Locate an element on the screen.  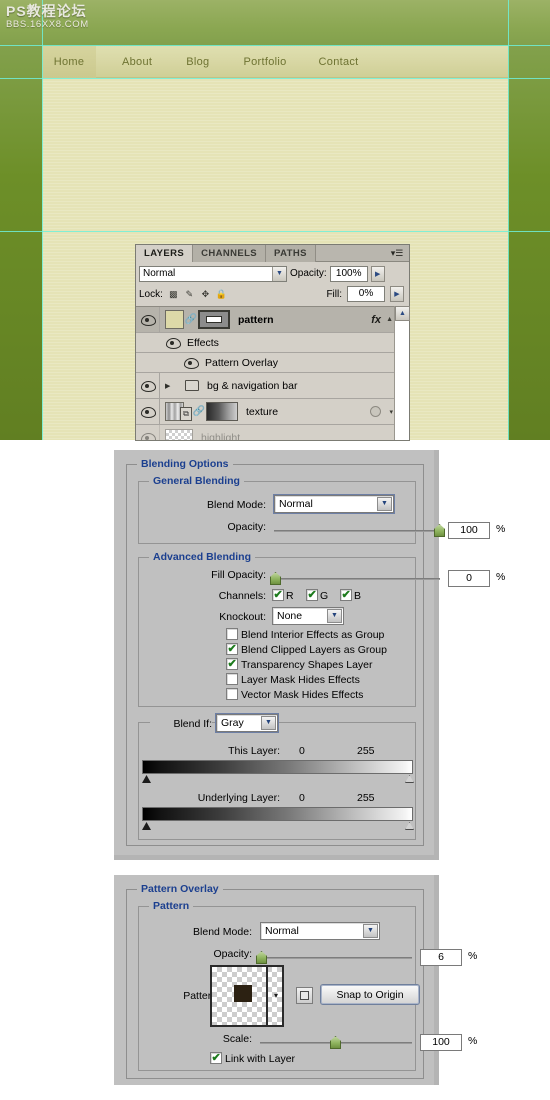
panel-menu-icon: ▾☰ is located at coordinates (397, 253).